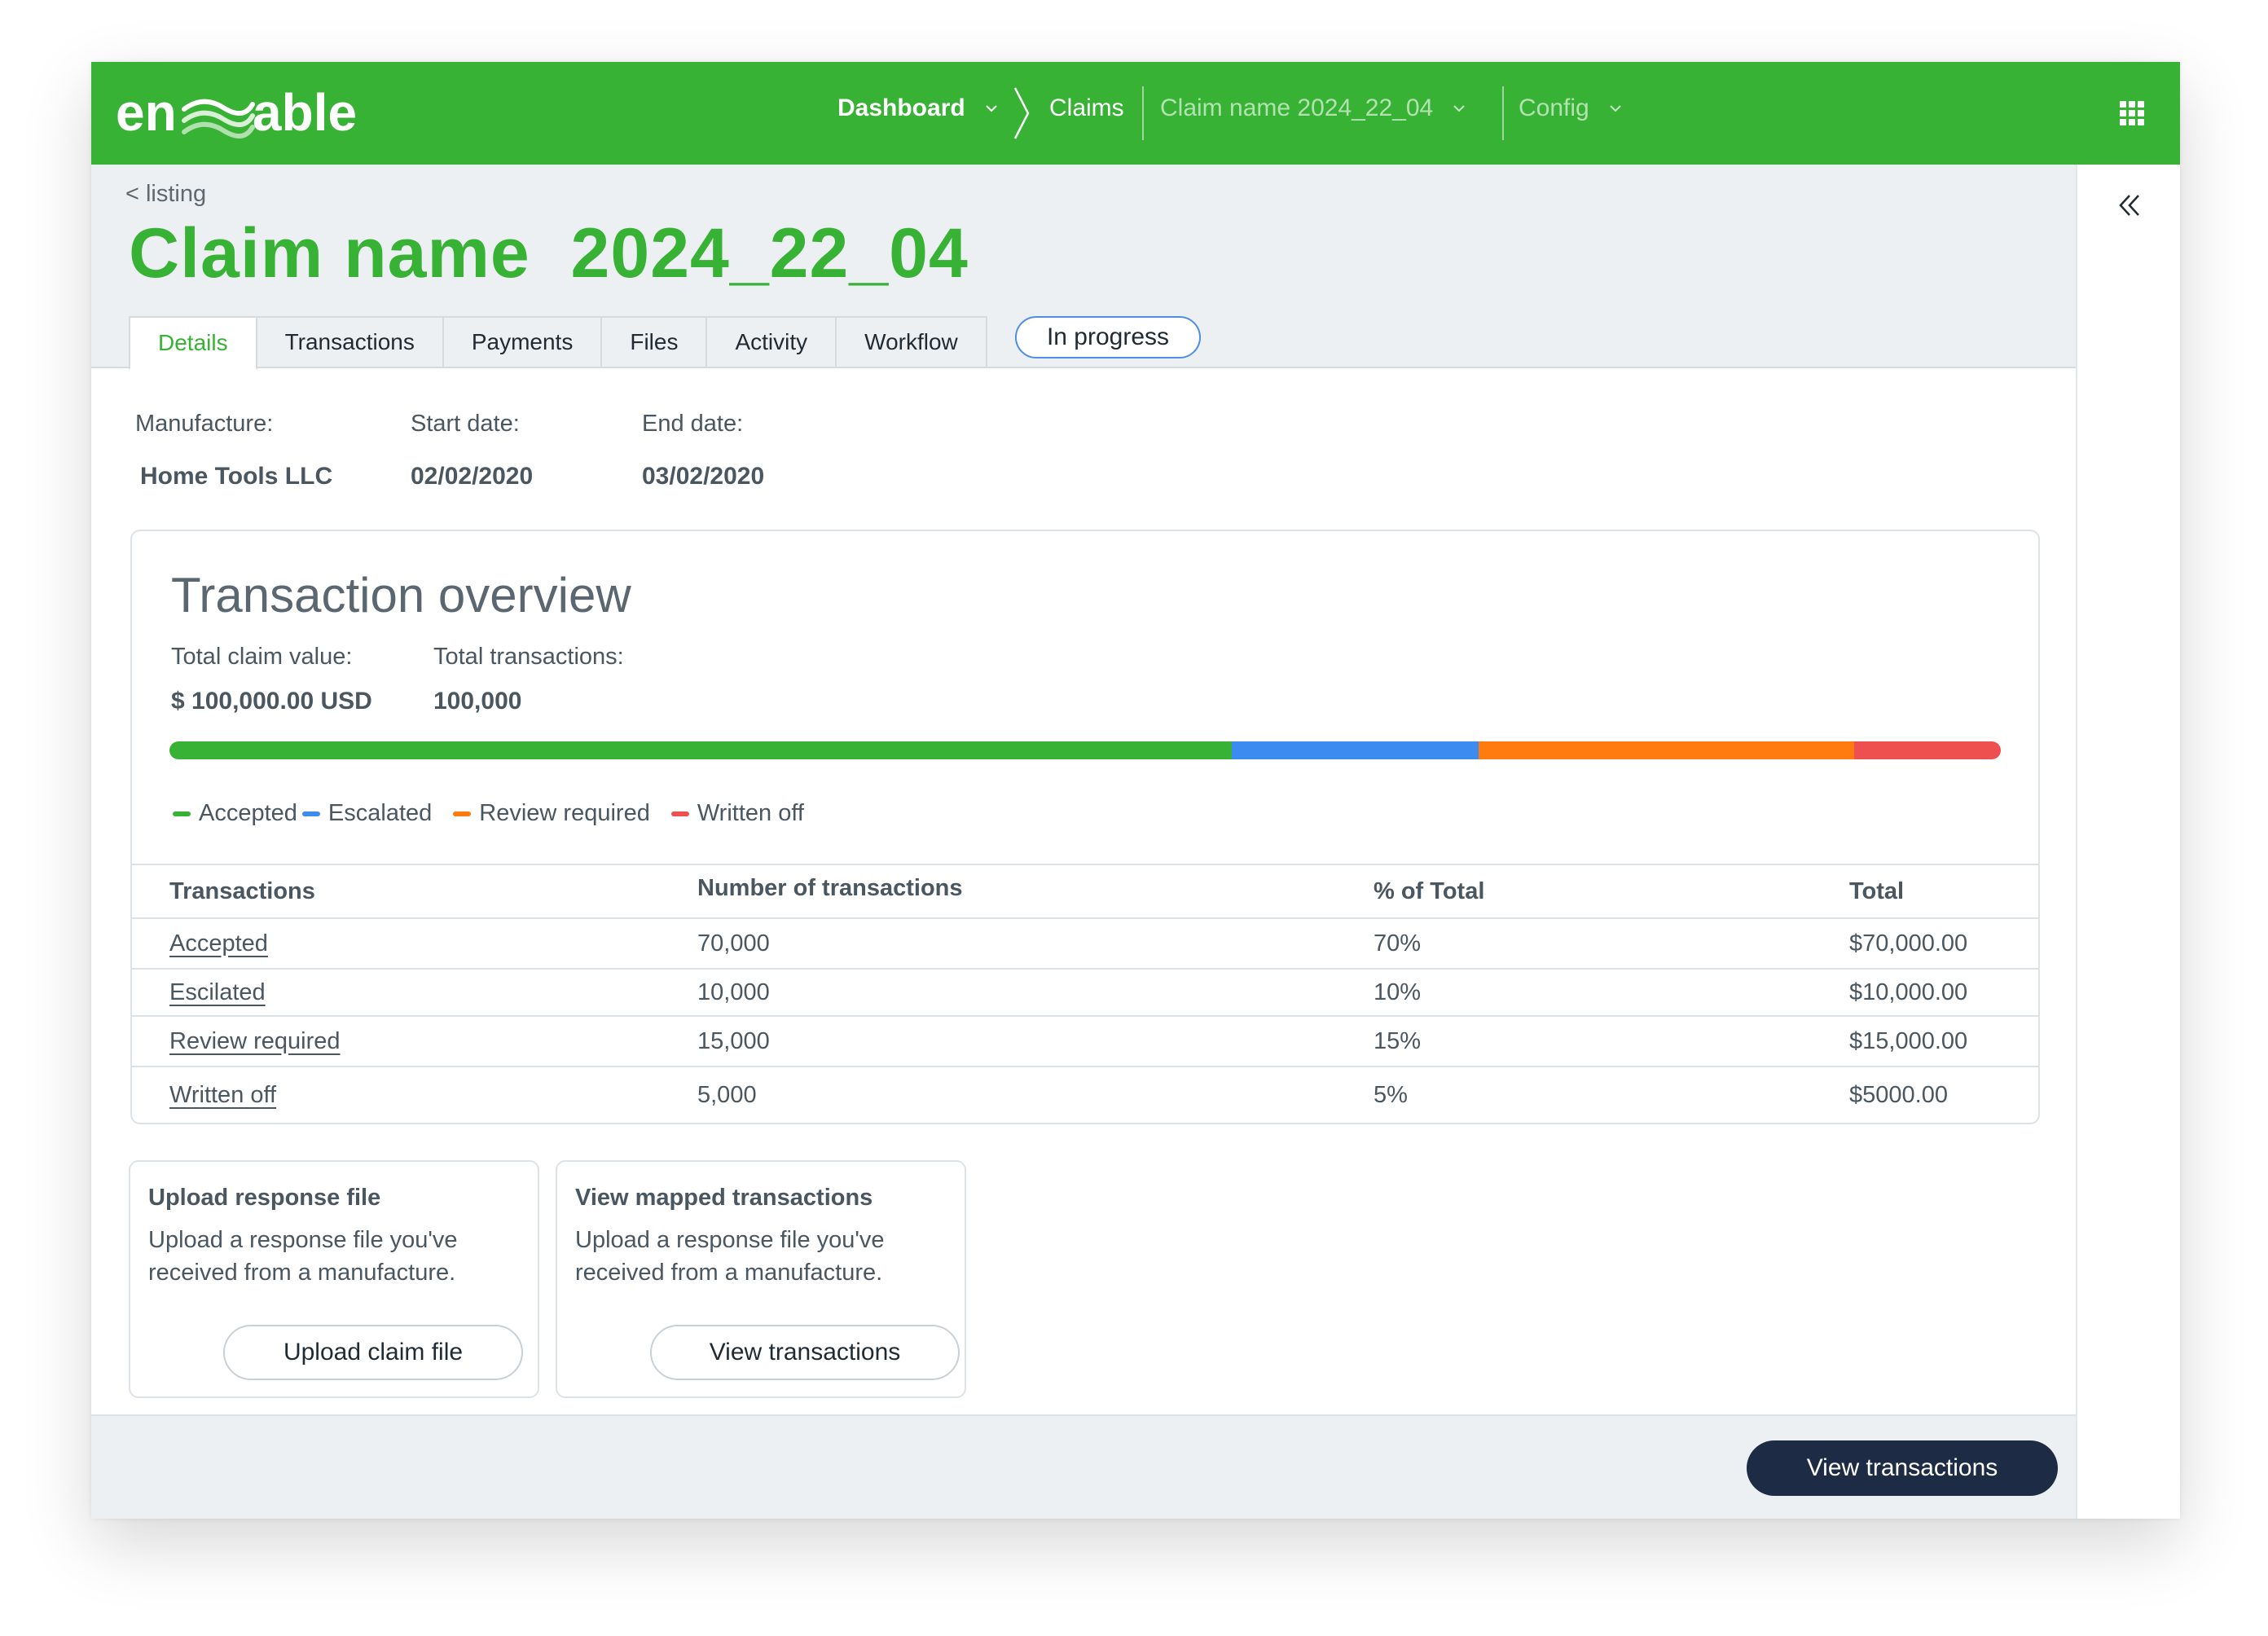  What do you see at coordinates (218, 992) in the screenshot?
I see `row-link-escalated: Escilated` at bounding box center [218, 992].